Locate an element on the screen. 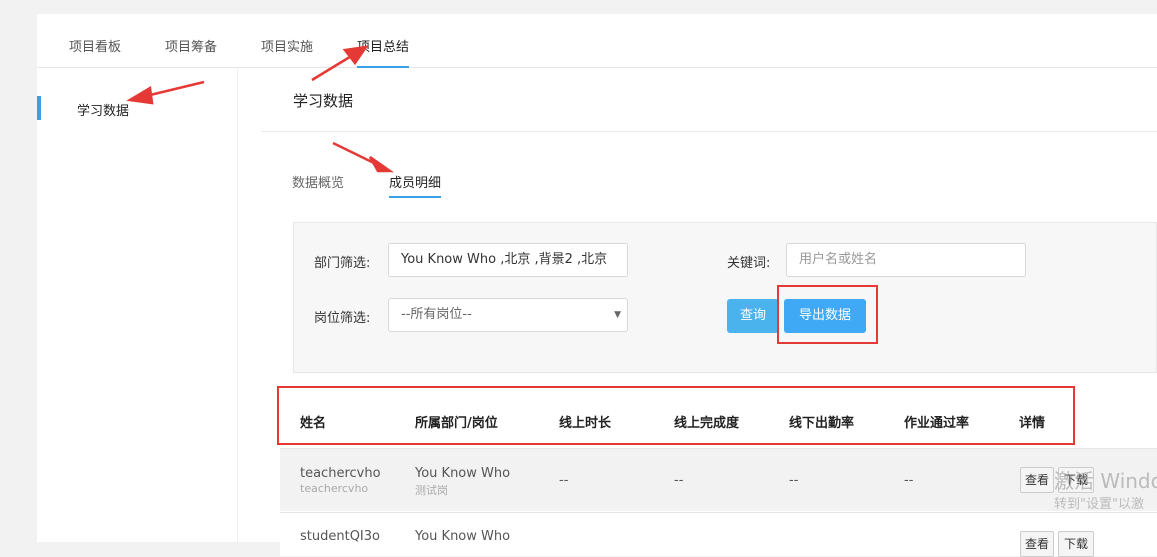 Image resolution: width=1157 pixels, height=557 pixels. online-hours: -- is located at coordinates (564, 480).